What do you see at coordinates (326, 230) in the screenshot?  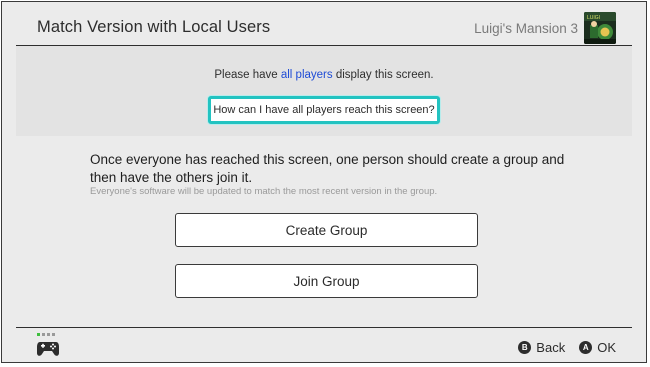 I see `create-group-button: Create Group` at bounding box center [326, 230].